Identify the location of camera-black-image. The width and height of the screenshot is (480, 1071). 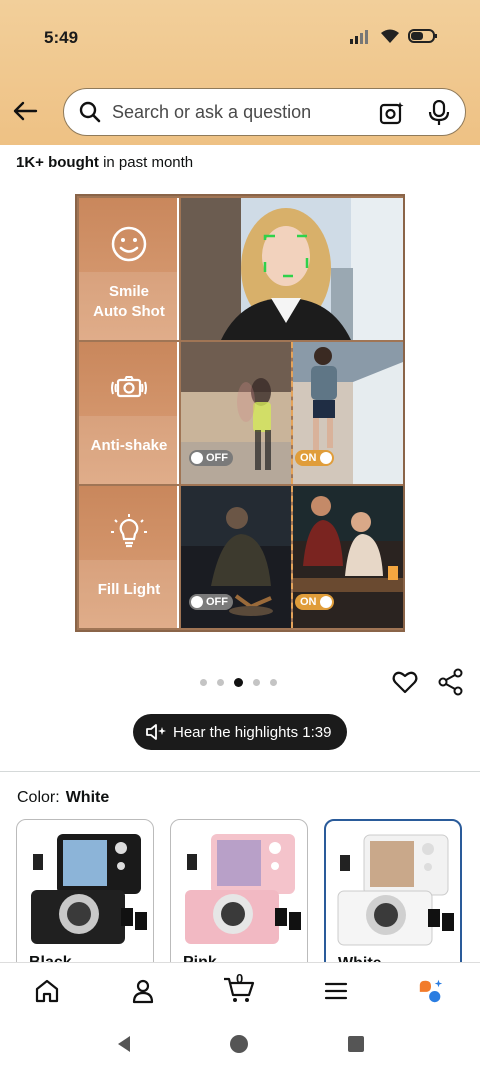
(89, 889).